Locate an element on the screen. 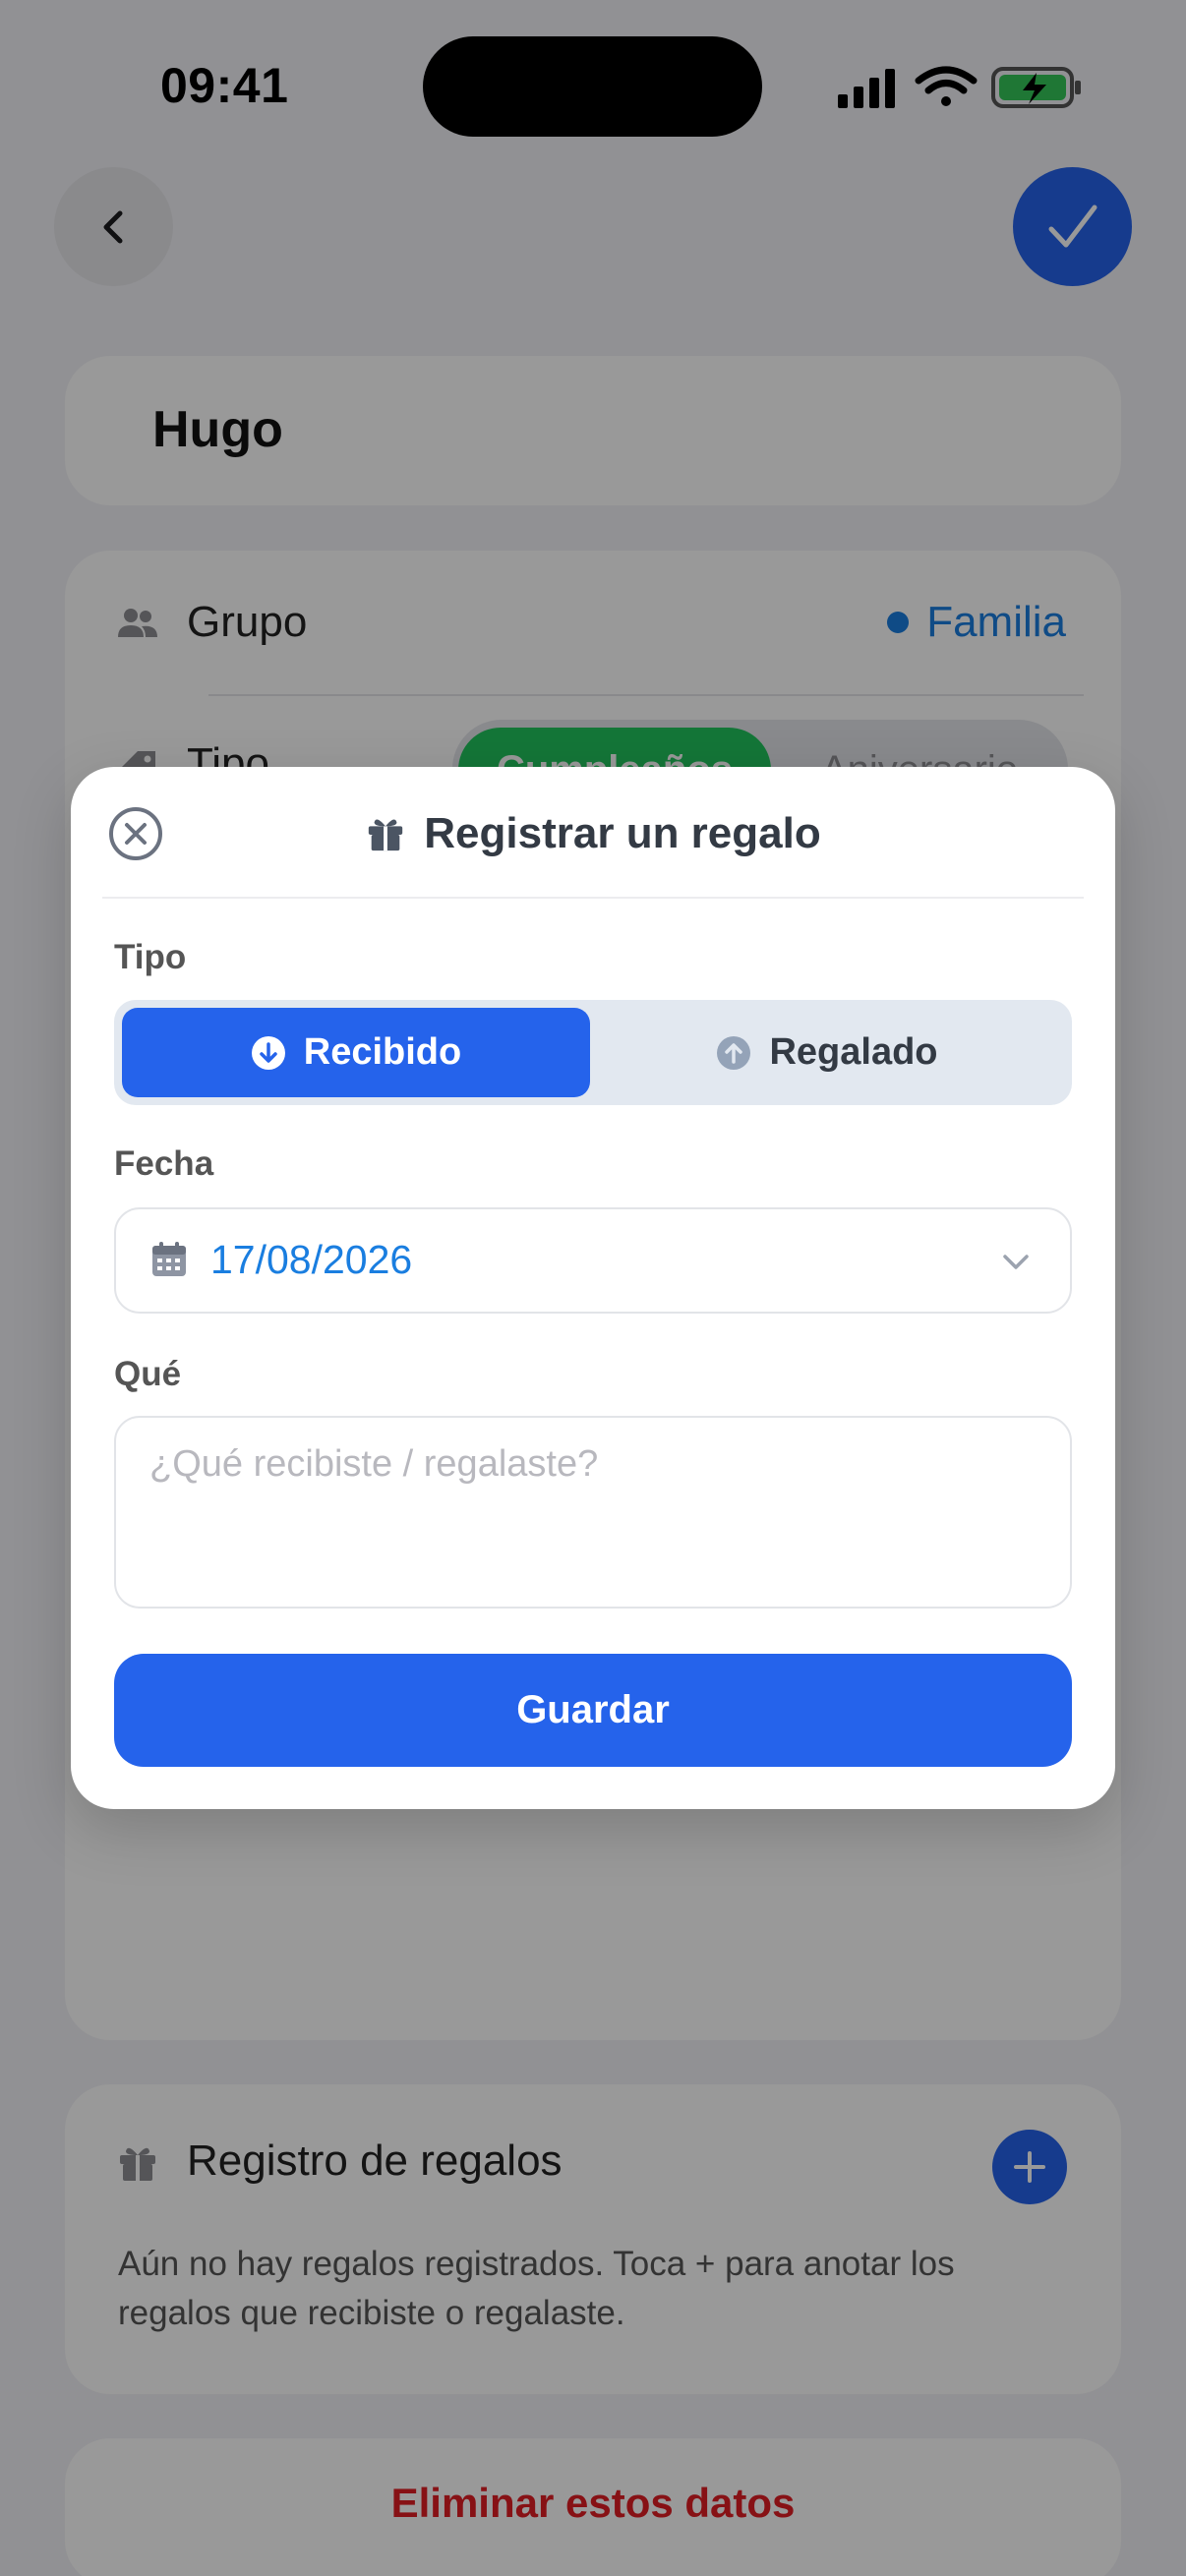 The image size is (1186, 2576). gift-date-value: 17/08/2026 is located at coordinates (311, 1259).